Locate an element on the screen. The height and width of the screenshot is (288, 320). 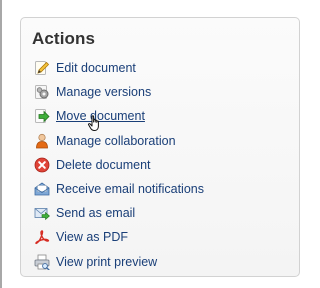
action-manage-collaboration: Manage collaboration is located at coordinates (119, 141).